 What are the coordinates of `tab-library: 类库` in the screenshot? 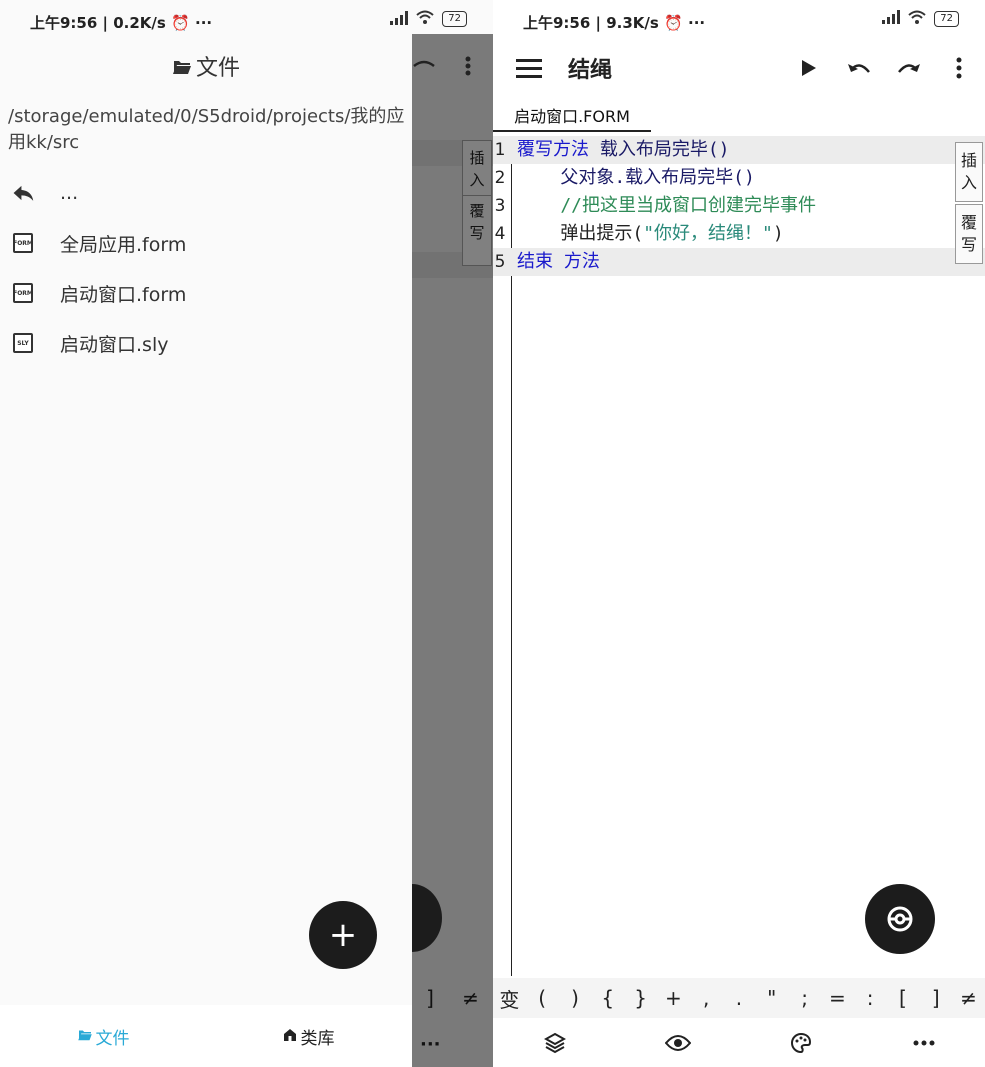 It's located at (309, 1036).